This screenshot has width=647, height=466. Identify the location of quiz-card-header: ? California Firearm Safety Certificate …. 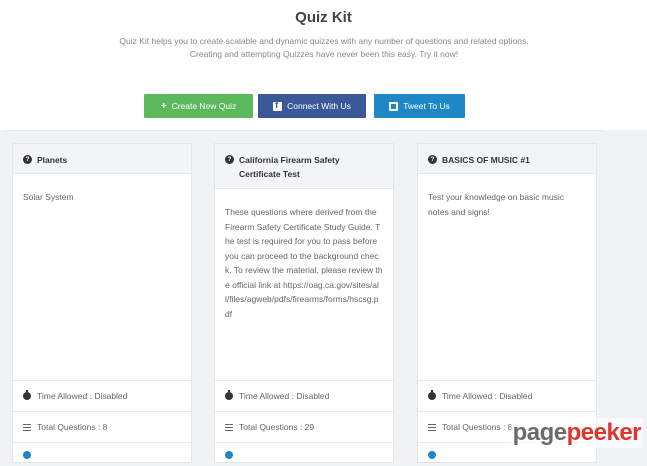
(304, 166).